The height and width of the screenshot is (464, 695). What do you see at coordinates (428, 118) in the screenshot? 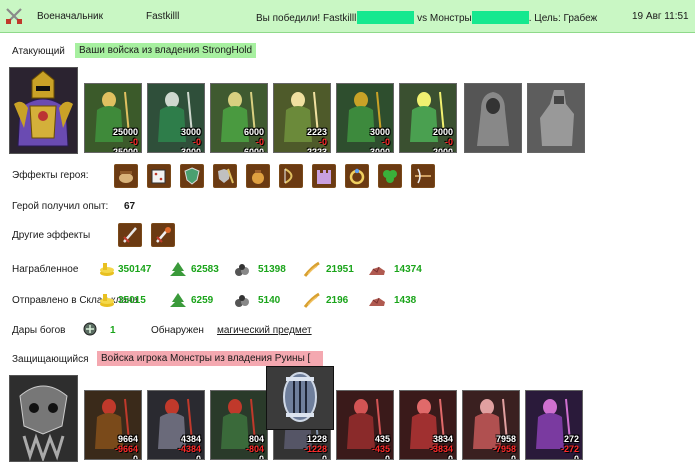
I see `attacker-unit-card: 2000 -0 2000` at bounding box center [428, 118].